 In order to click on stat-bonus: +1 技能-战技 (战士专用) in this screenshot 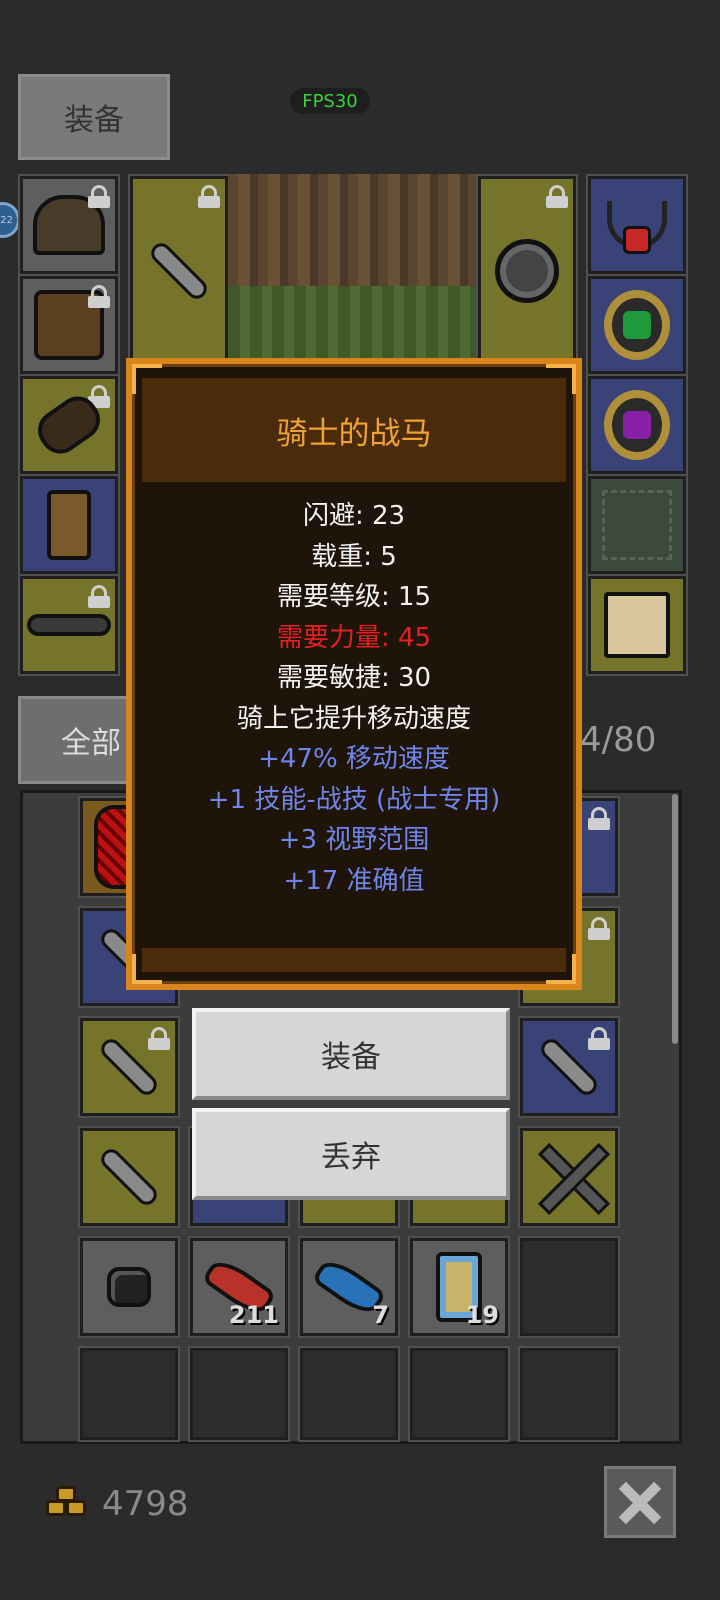, I will do `click(354, 799)`.